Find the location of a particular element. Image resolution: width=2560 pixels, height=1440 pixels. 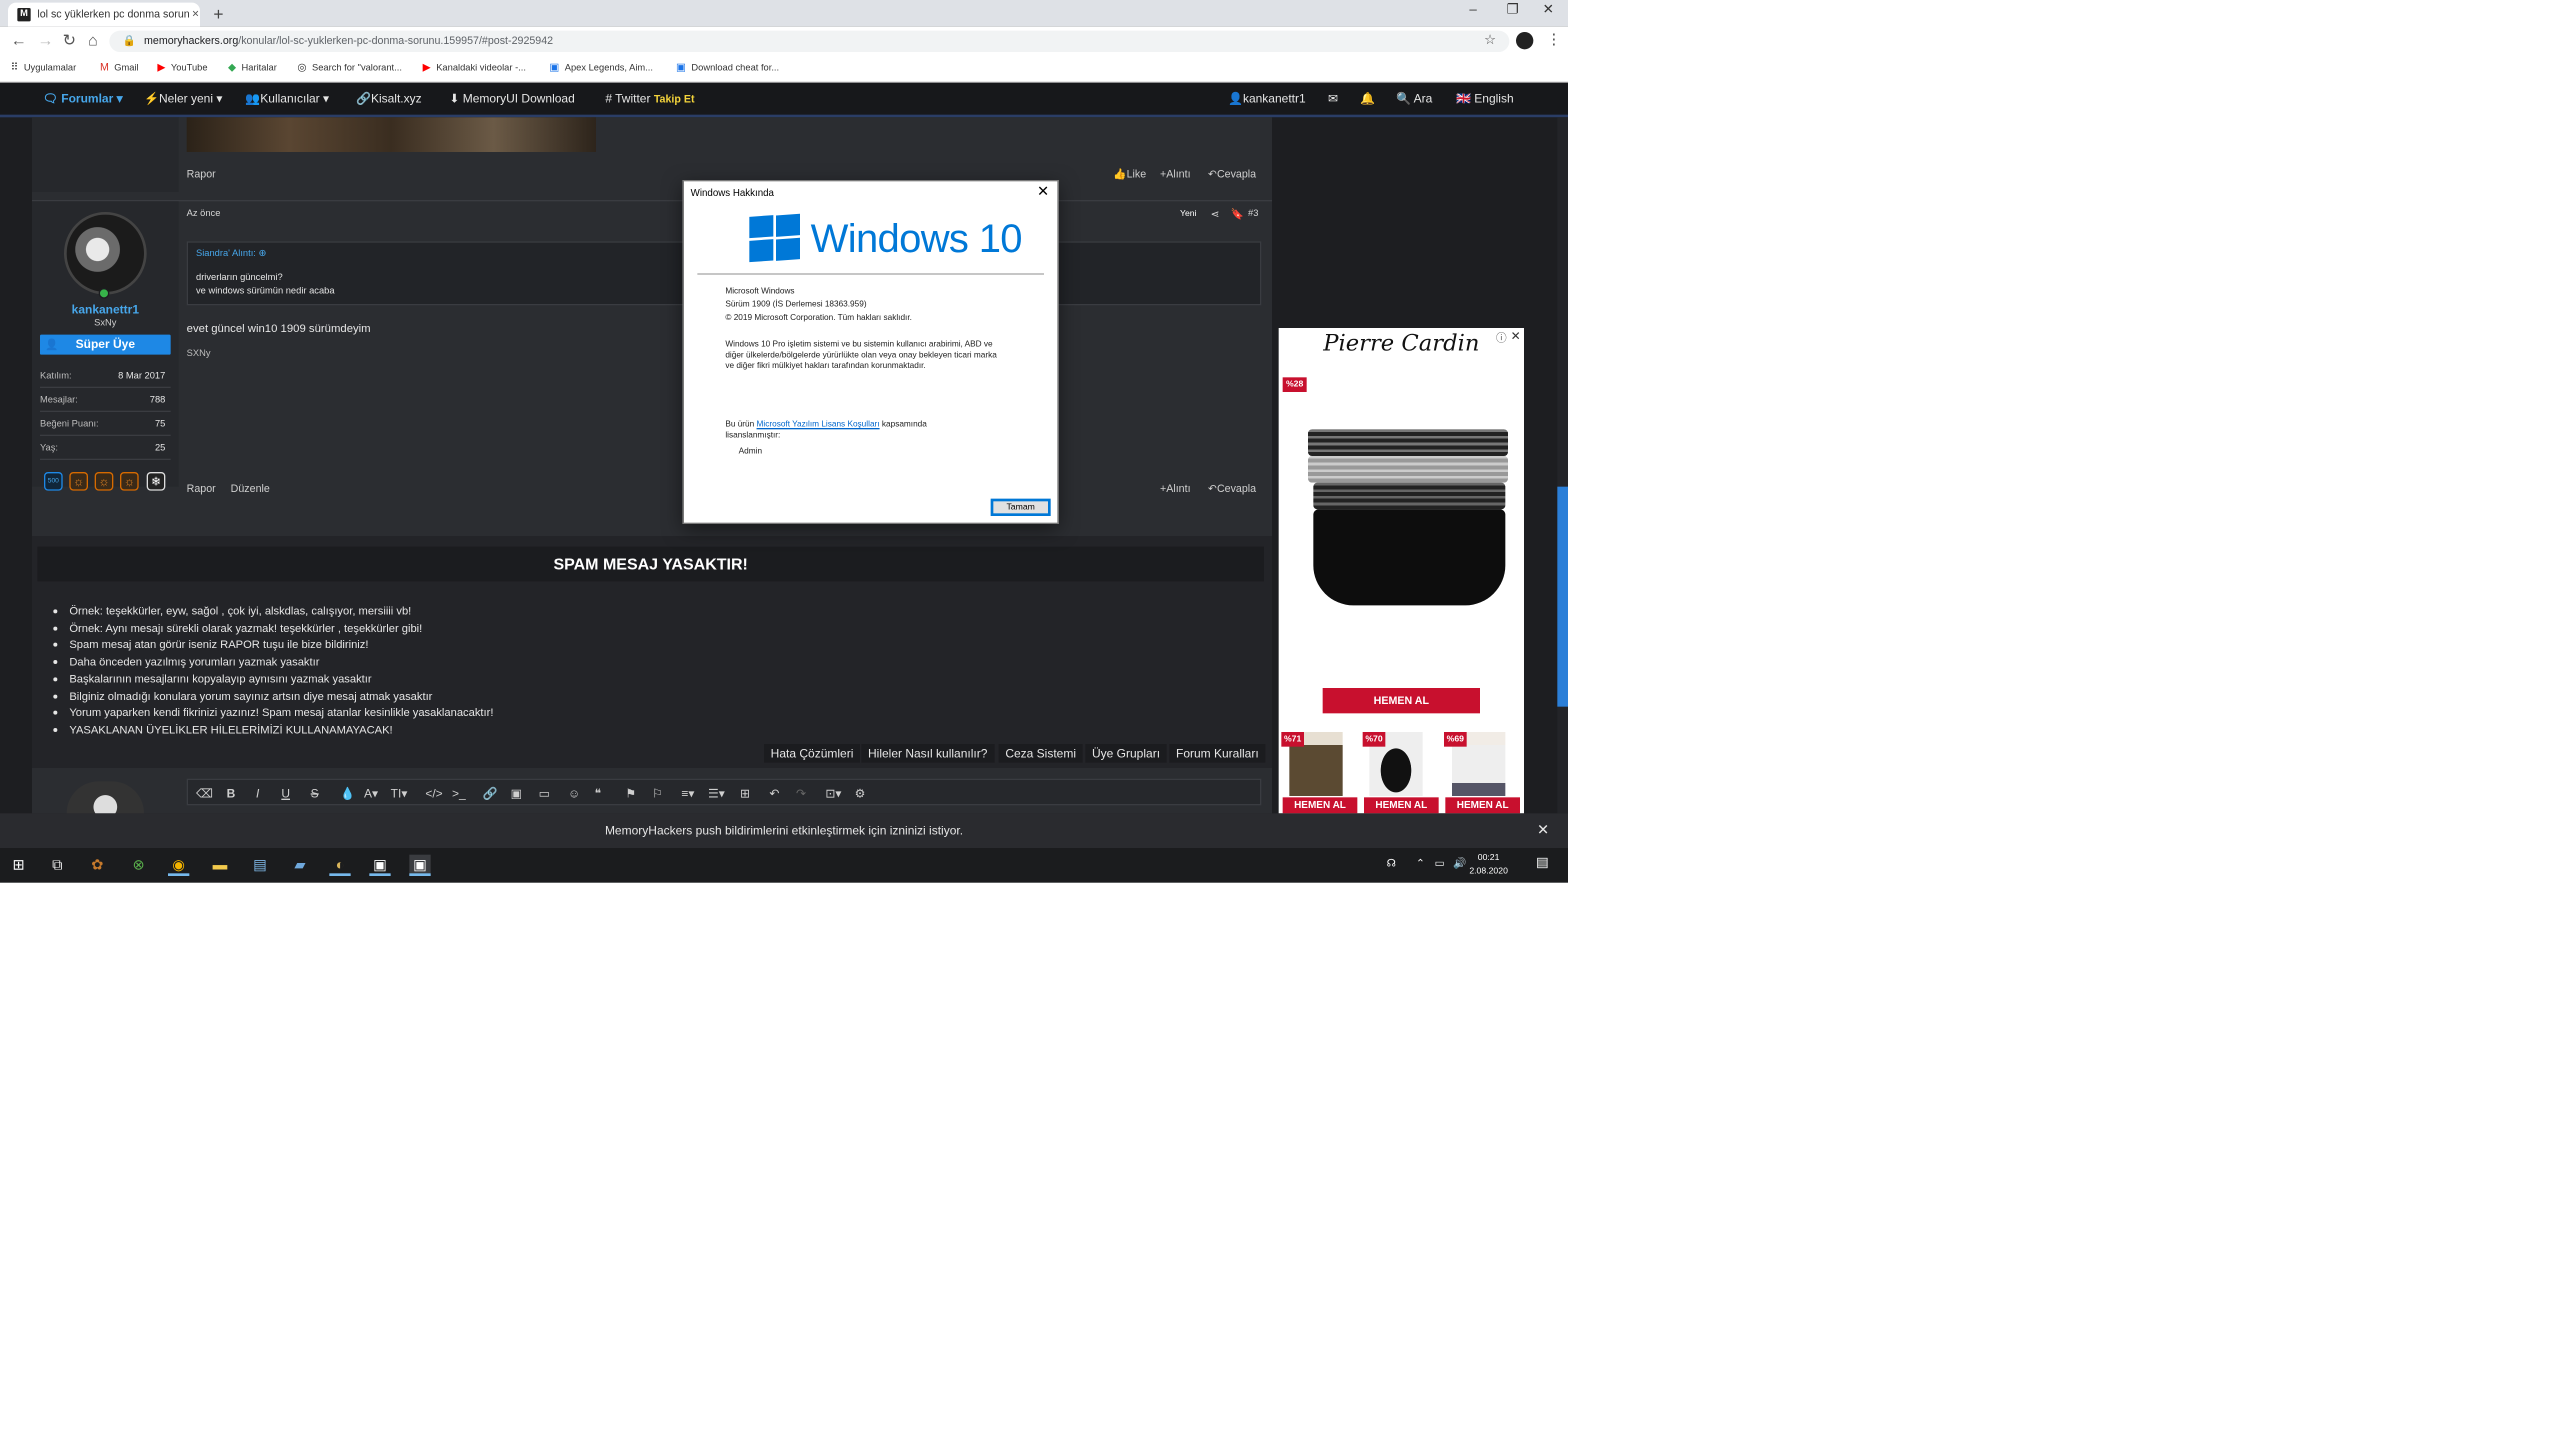

bookmark-star-icon: ☆ is located at coordinates (1490, 40).